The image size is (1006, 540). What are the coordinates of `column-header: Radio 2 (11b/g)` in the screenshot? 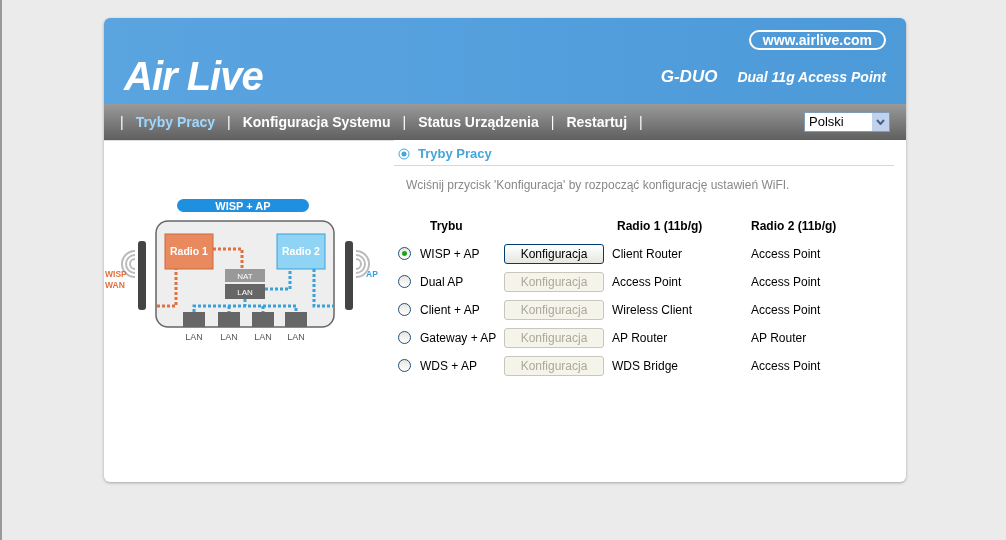 It's located at (794, 226).